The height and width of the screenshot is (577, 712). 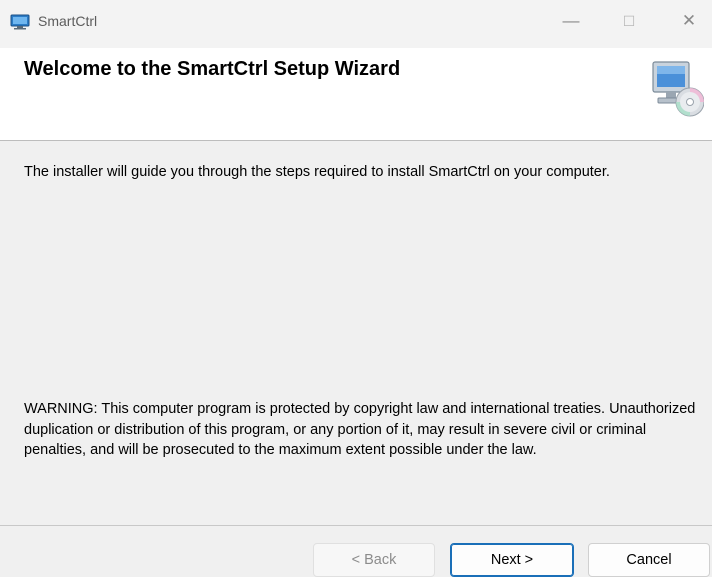 I want to click on next-button: Next >, so click(x=512, y=560).